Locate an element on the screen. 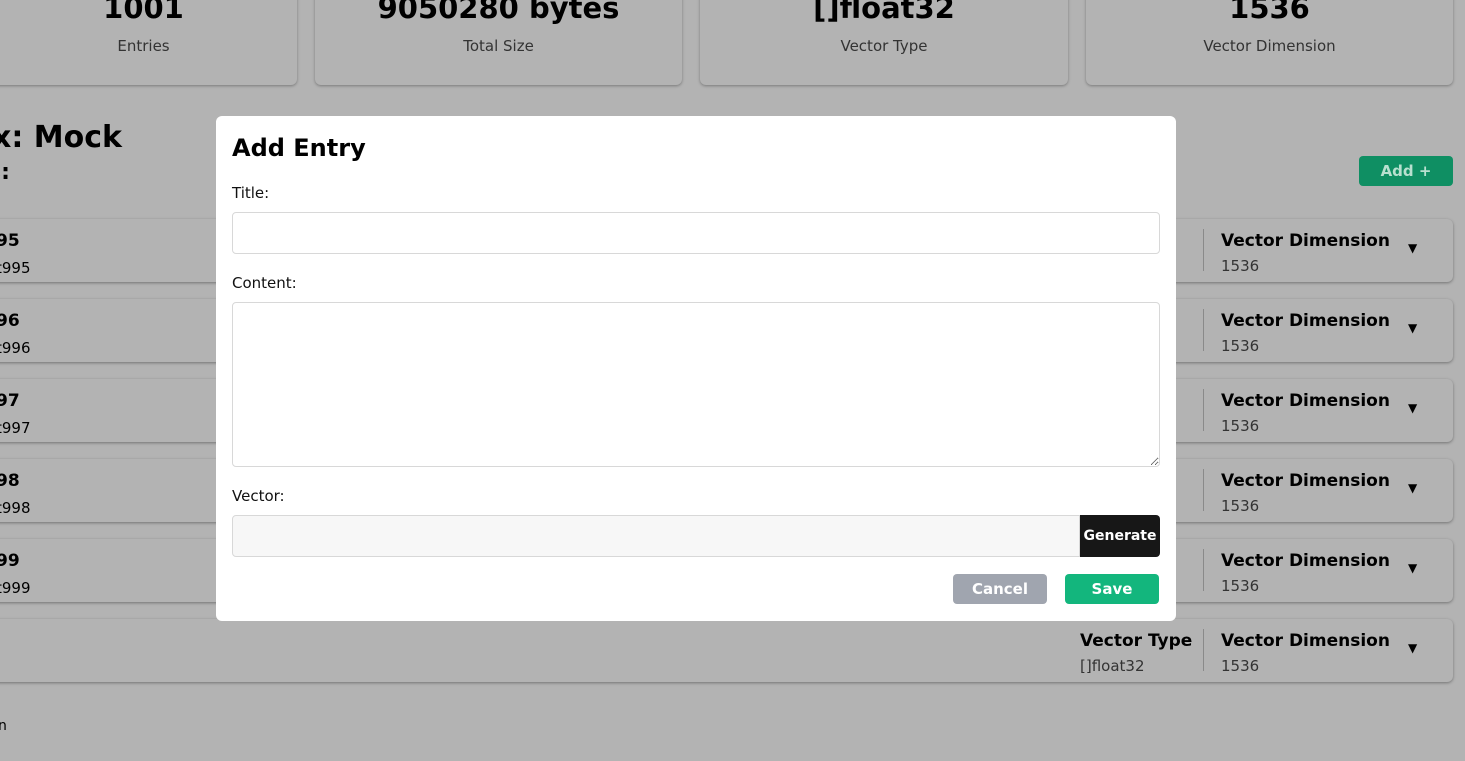 This screenshot has width=1465, height=761. page-title: x: Mock is located at coordinates (61, 137).